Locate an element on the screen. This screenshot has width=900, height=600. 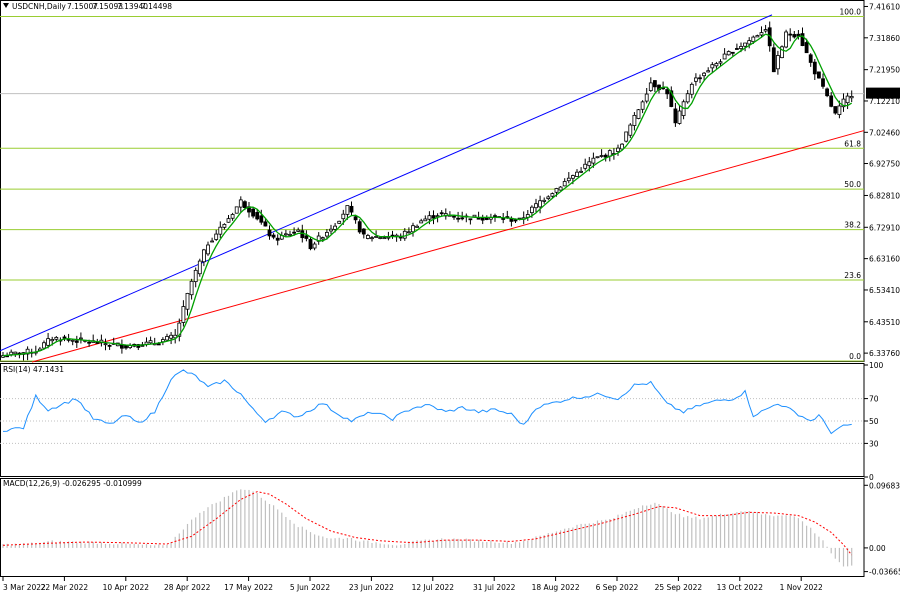
date-tick-label: 18 Aug 2022 is located at coordinates (556, 587).